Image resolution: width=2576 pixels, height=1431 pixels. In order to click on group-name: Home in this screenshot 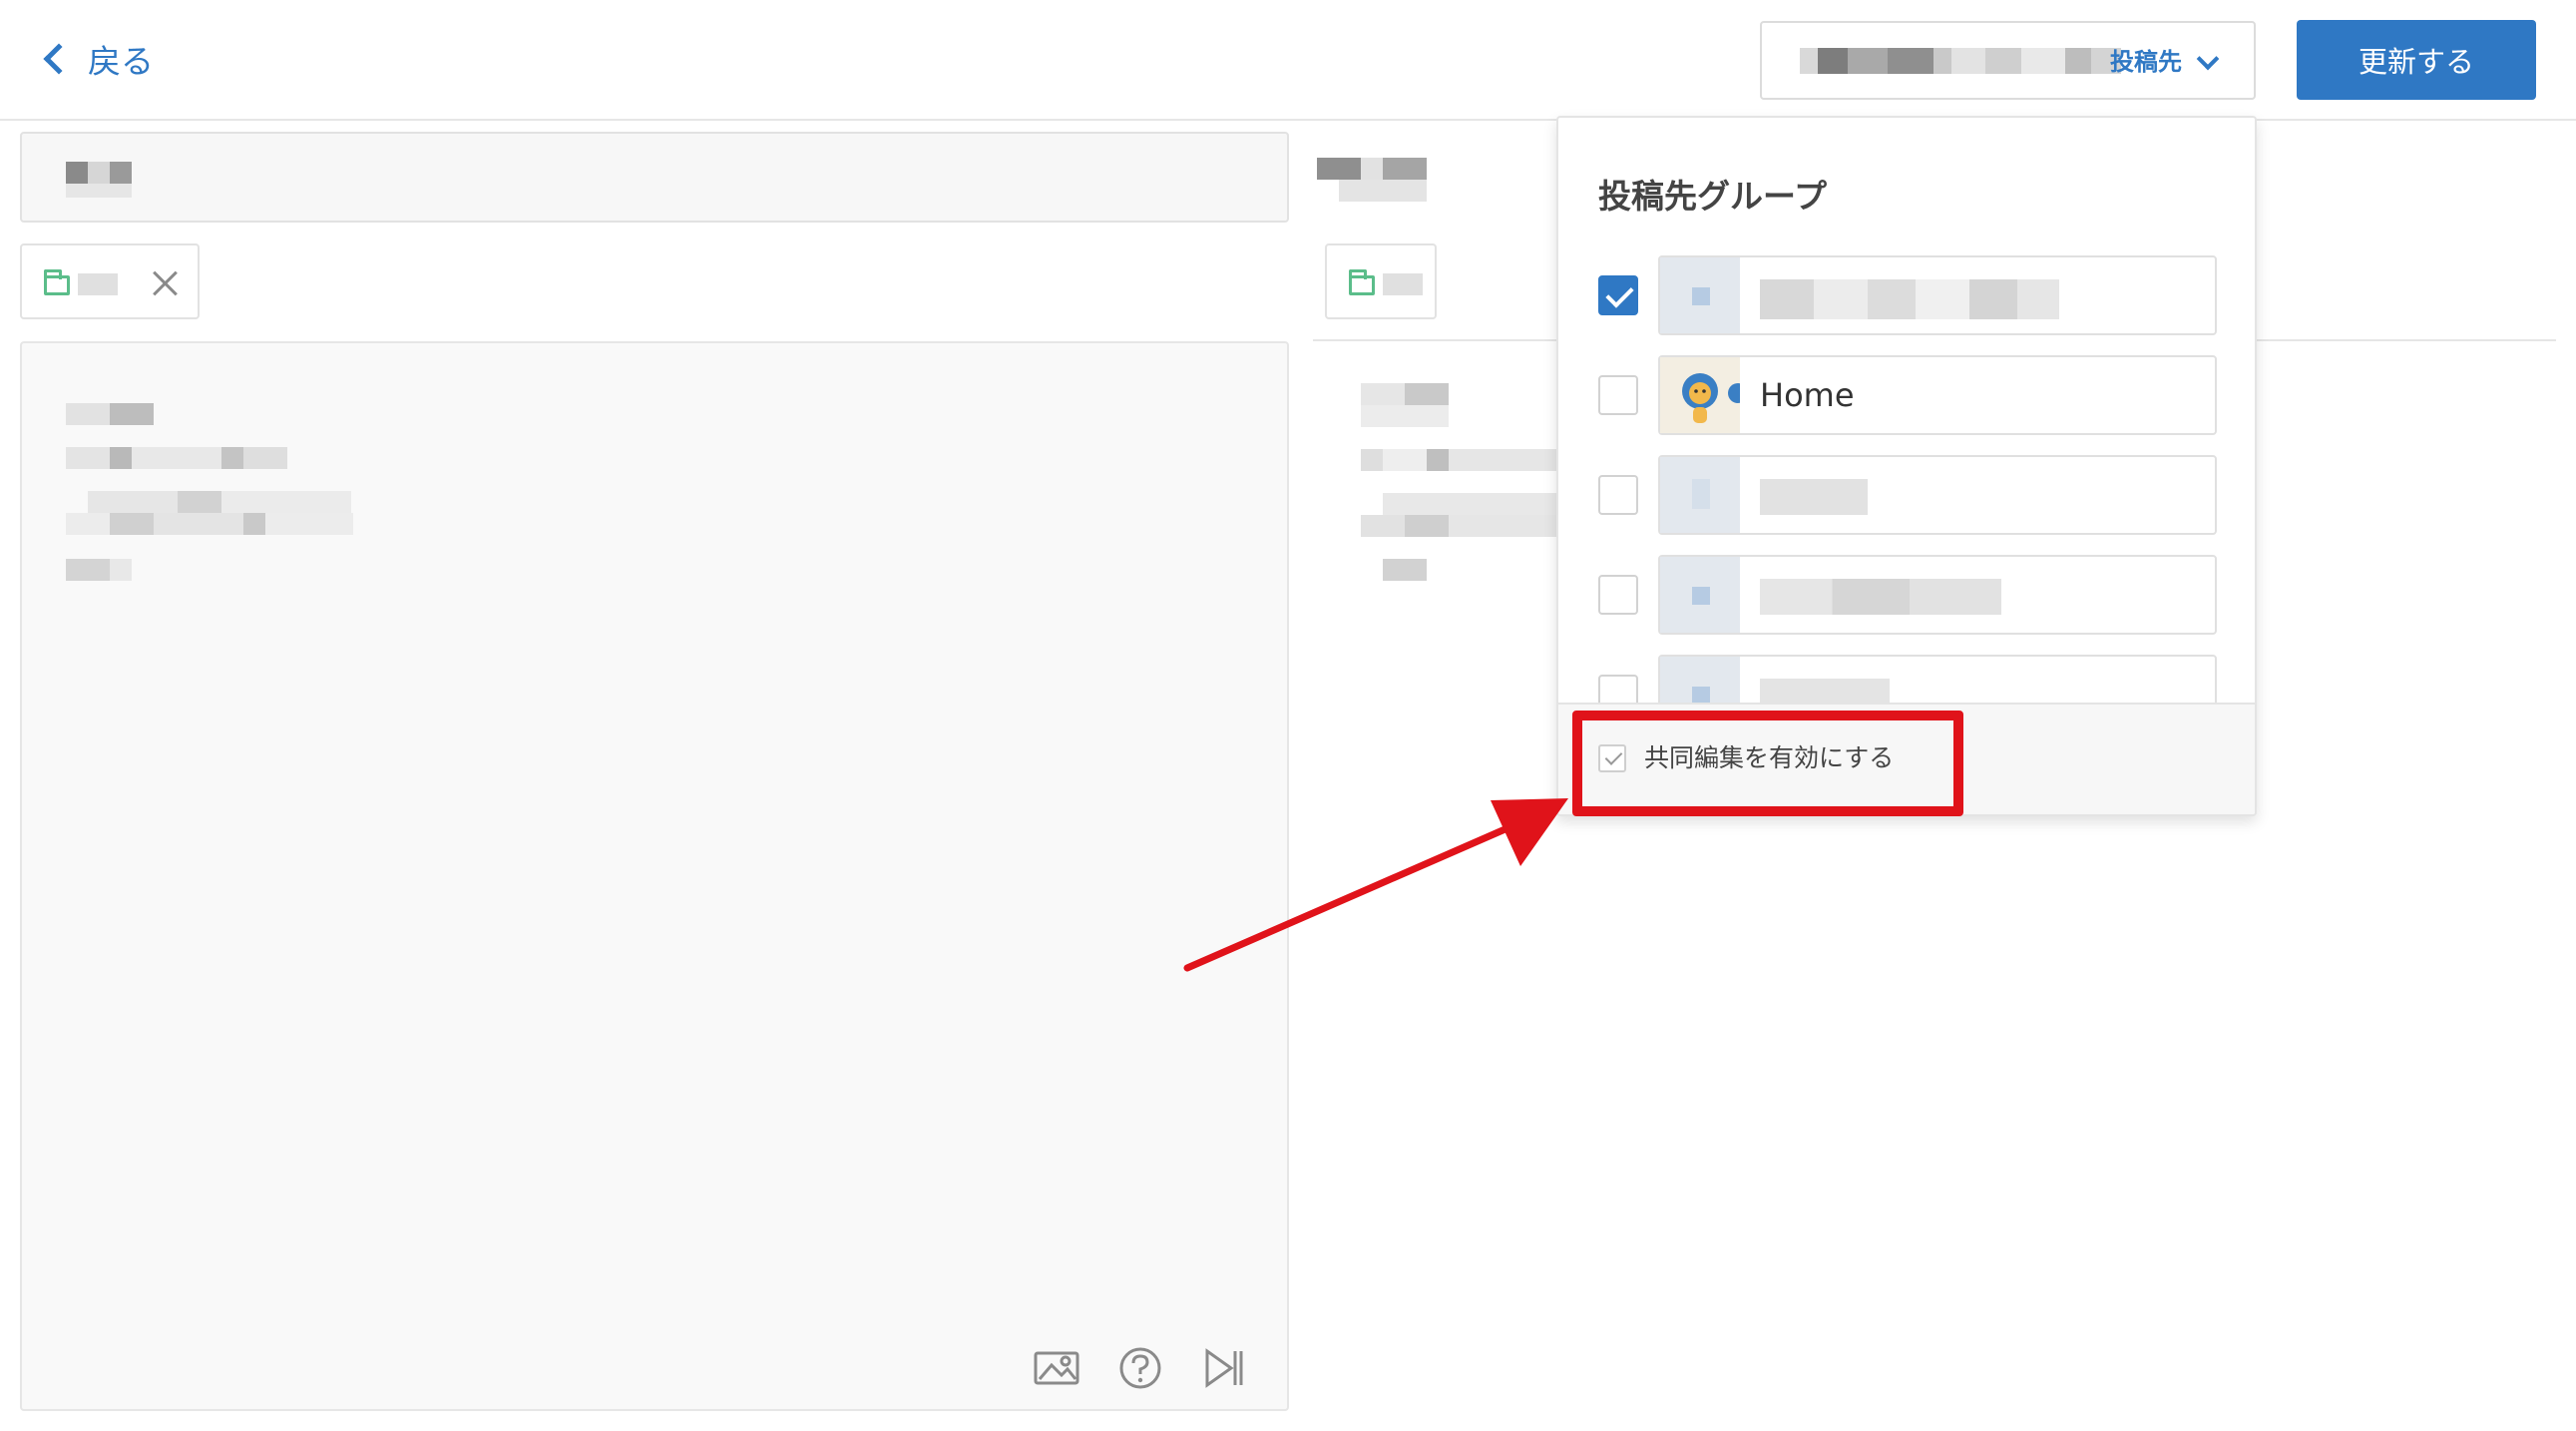, I will do `click(1807, 395)`.